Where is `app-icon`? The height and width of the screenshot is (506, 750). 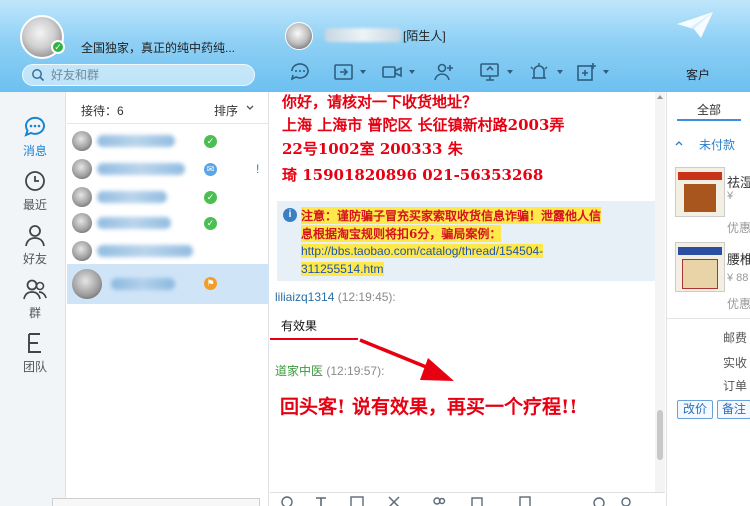 app-icon is located at coordinates (541, 73).